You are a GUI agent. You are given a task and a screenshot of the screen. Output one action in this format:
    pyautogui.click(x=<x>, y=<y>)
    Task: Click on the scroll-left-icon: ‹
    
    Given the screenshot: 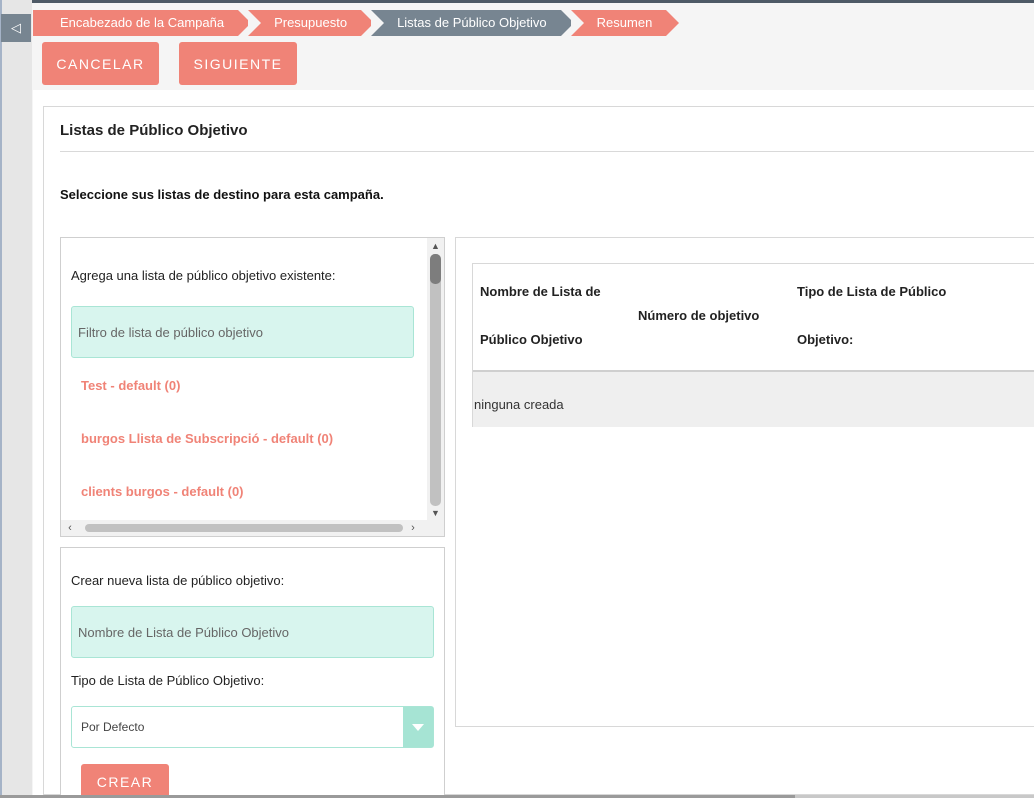 What is the action you would take?
    pyautogui.click(x=70, y=528)
    